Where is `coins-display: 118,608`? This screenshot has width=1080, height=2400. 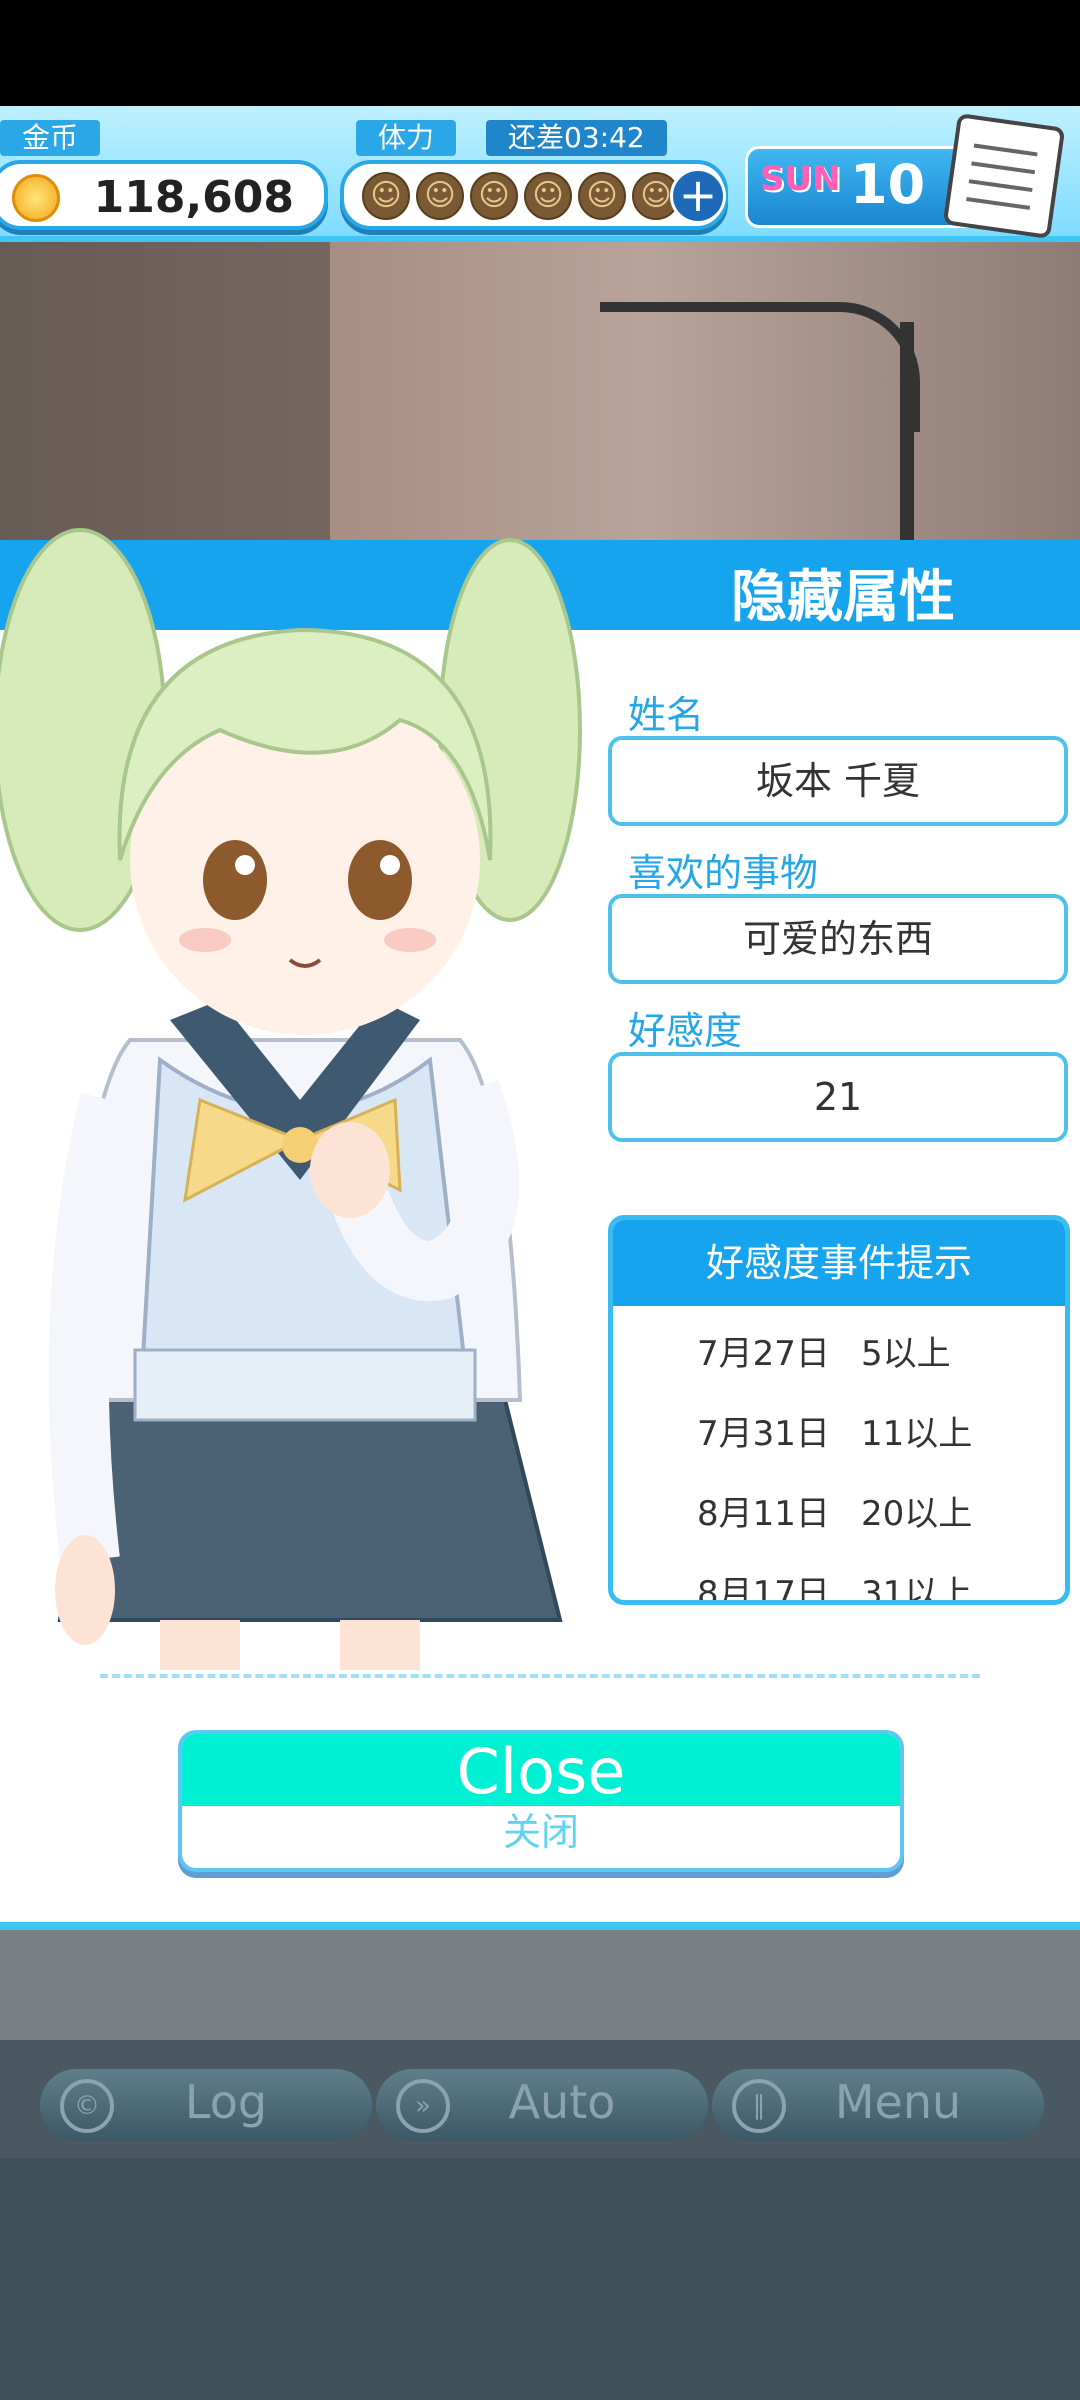
coins-display: 118,608 is located at coordinates (164, 195).